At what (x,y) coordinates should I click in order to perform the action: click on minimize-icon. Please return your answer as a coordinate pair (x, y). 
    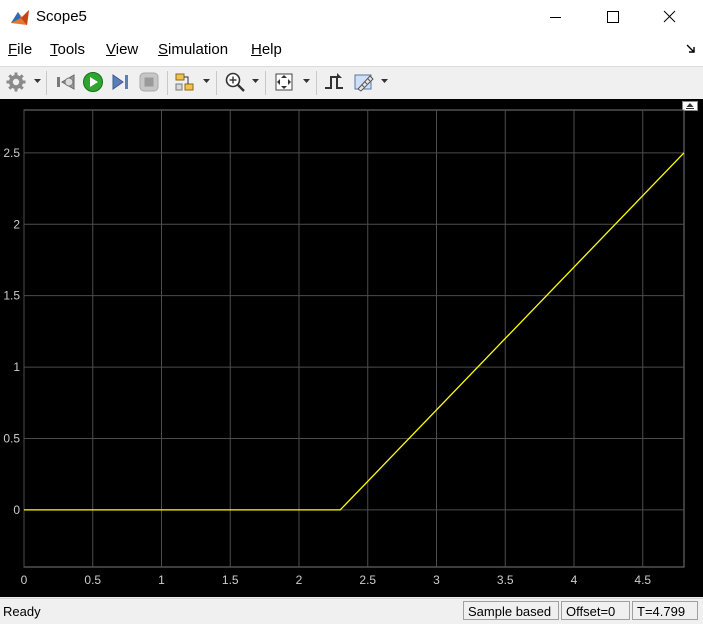
    Looking at the image, I should click on (555, 17).